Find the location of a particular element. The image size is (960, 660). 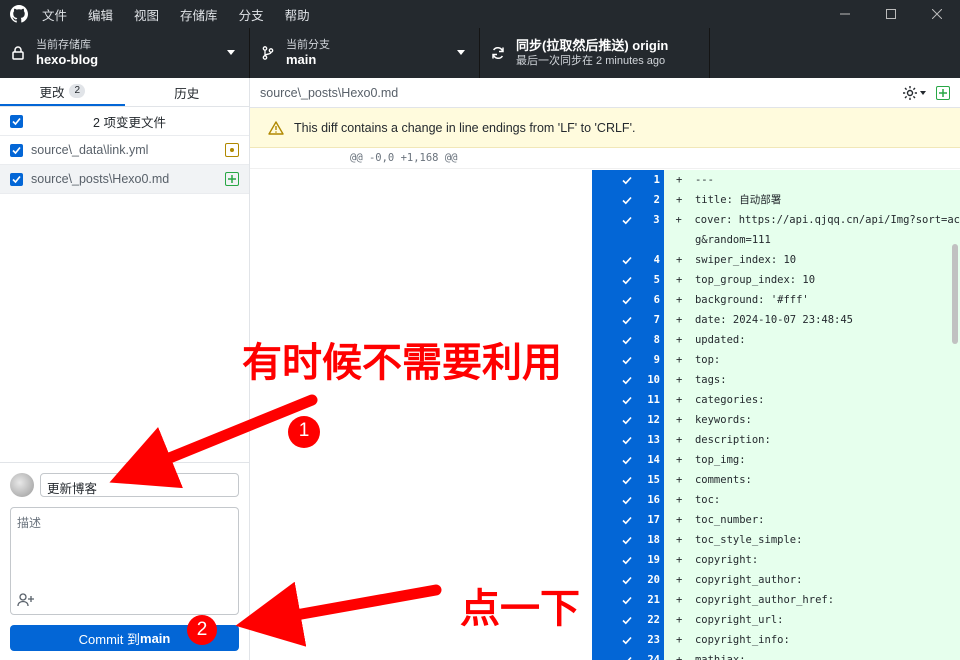

line-number: 17 is located at coordinates (653, 520).